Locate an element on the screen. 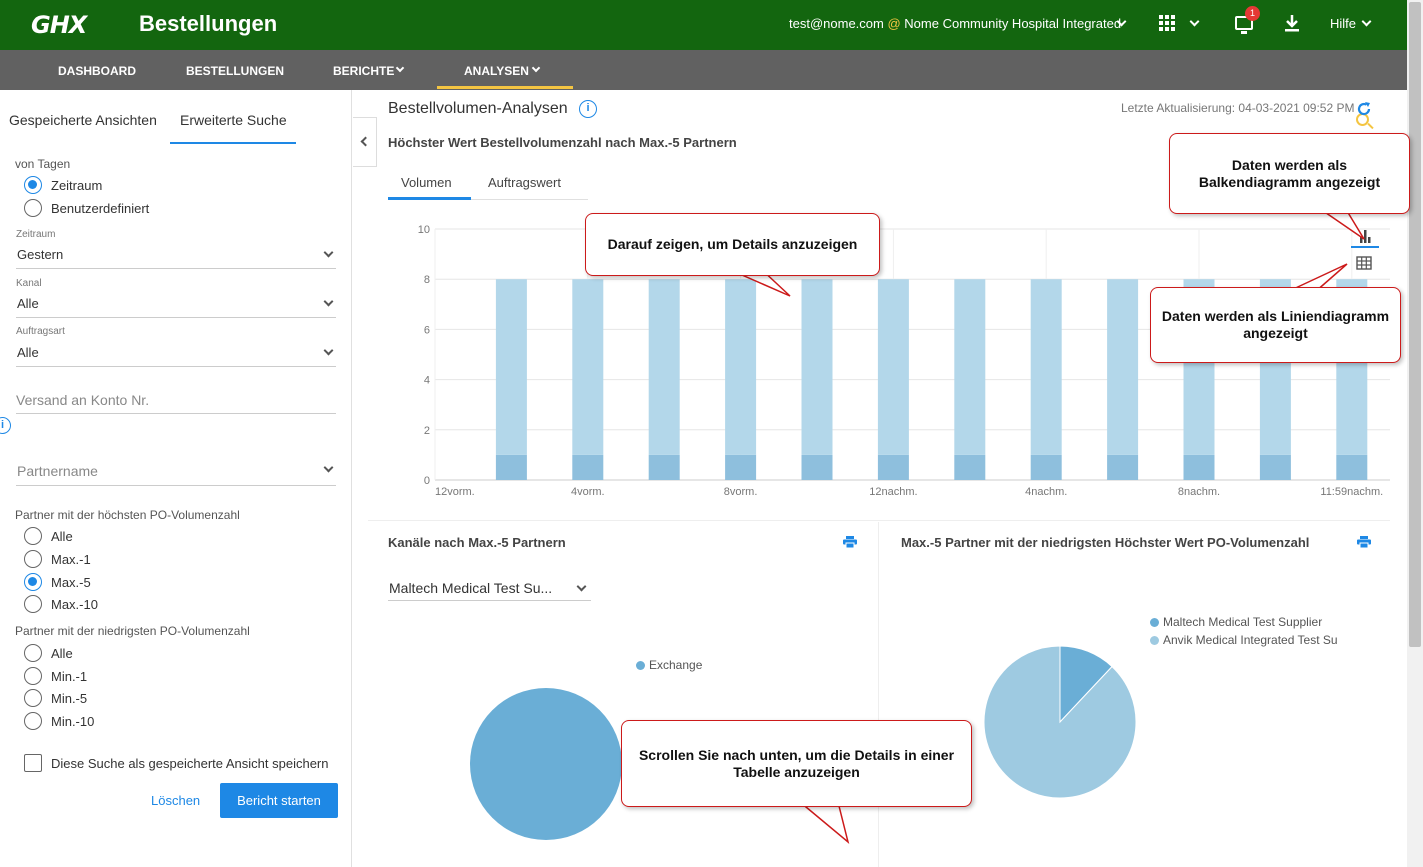 The image size is (1423, 867). radio-top-1-label: Max.-1 is located at coordinates (71, 559).